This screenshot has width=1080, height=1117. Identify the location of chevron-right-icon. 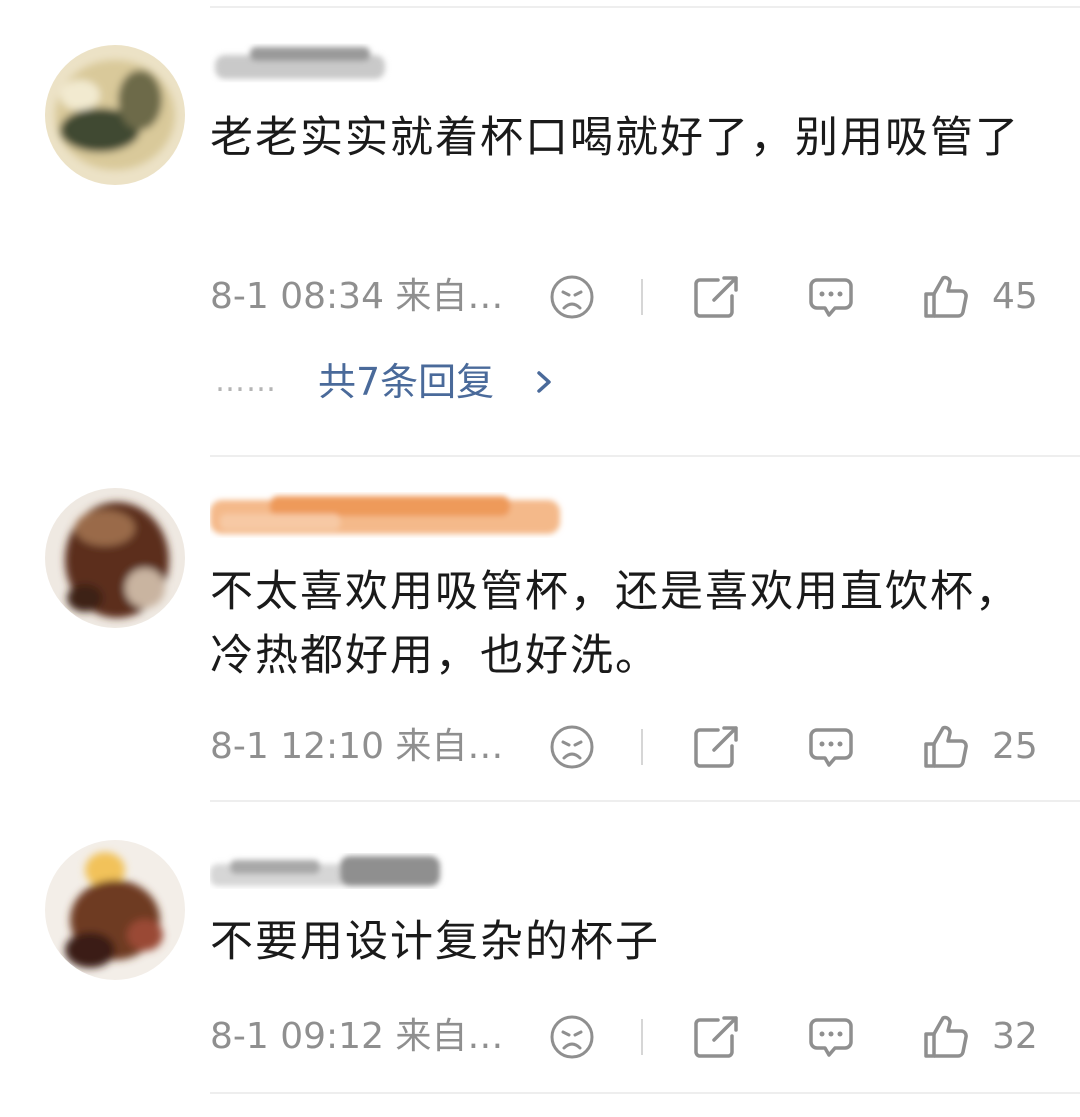
(544, 382).